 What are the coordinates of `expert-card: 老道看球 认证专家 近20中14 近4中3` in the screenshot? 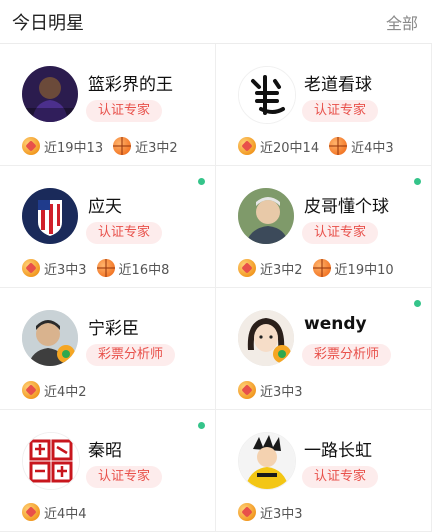 It's located at (324, 105).